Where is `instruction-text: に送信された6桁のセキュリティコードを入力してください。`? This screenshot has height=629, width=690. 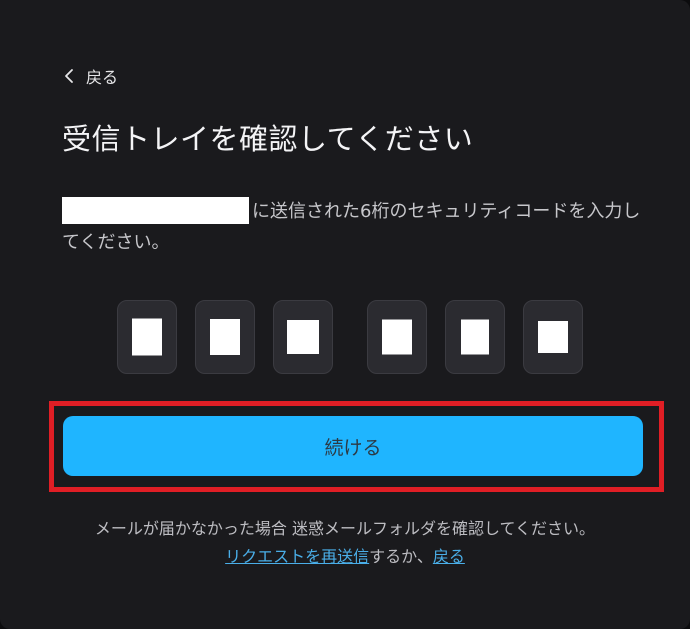 instruction-text: に送信された6桁のセキュリティコードを入力してください。 is located at coordinates (357, 227).